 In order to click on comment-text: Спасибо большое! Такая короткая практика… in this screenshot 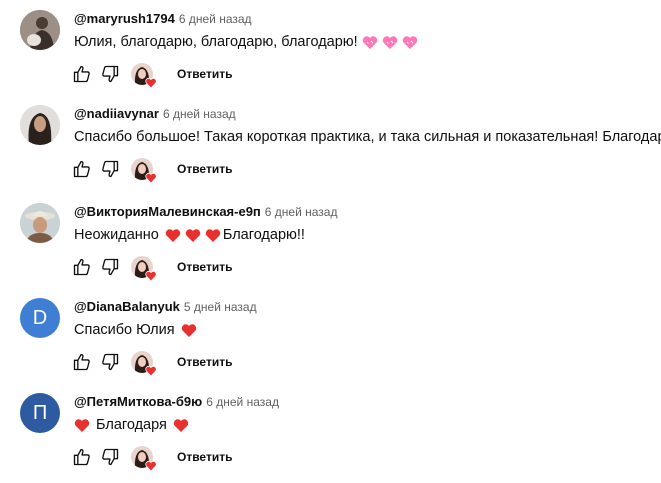, I will do `click(367, 137)`.